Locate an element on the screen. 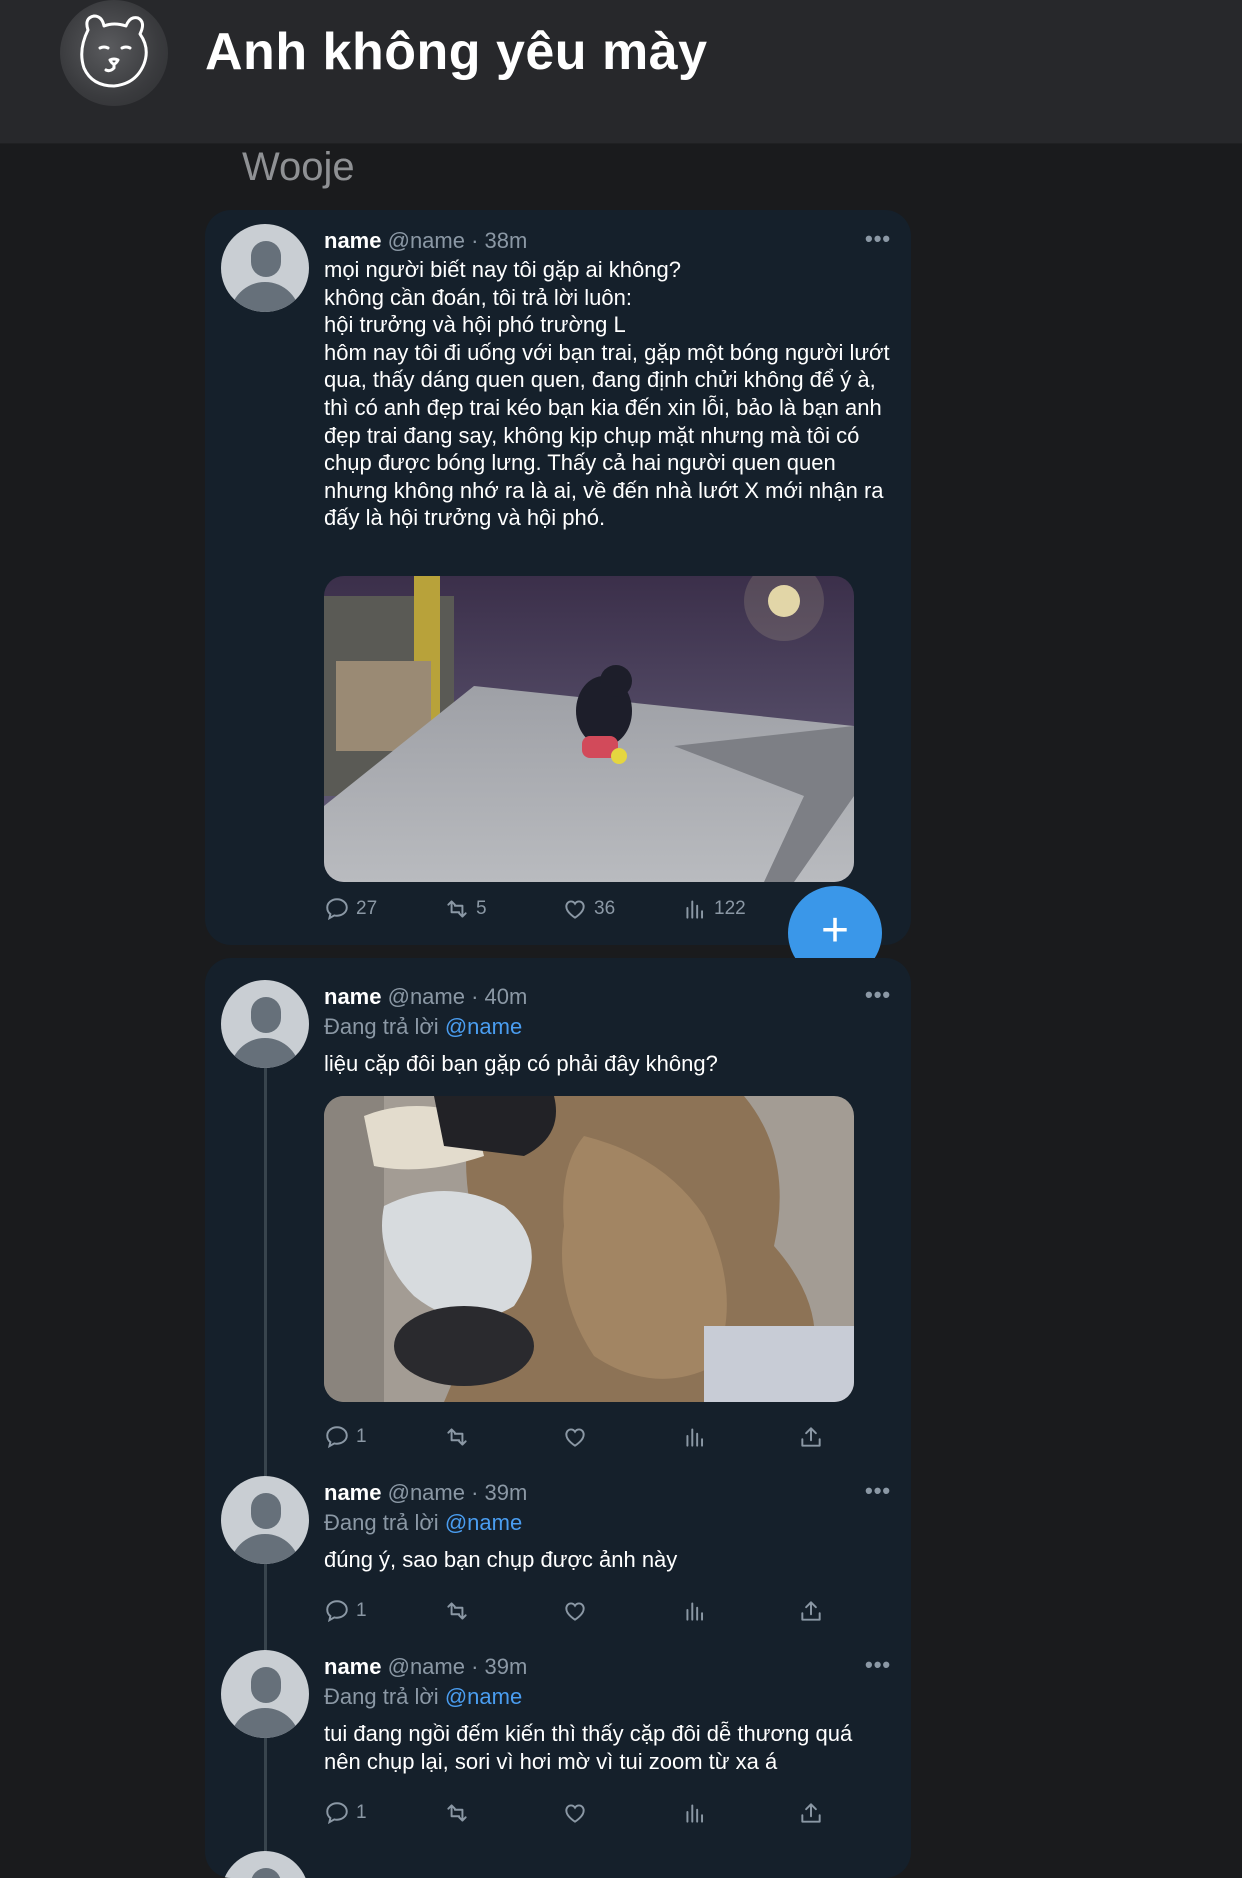  bear-avatar-icon is located at coordinates (114, 53).